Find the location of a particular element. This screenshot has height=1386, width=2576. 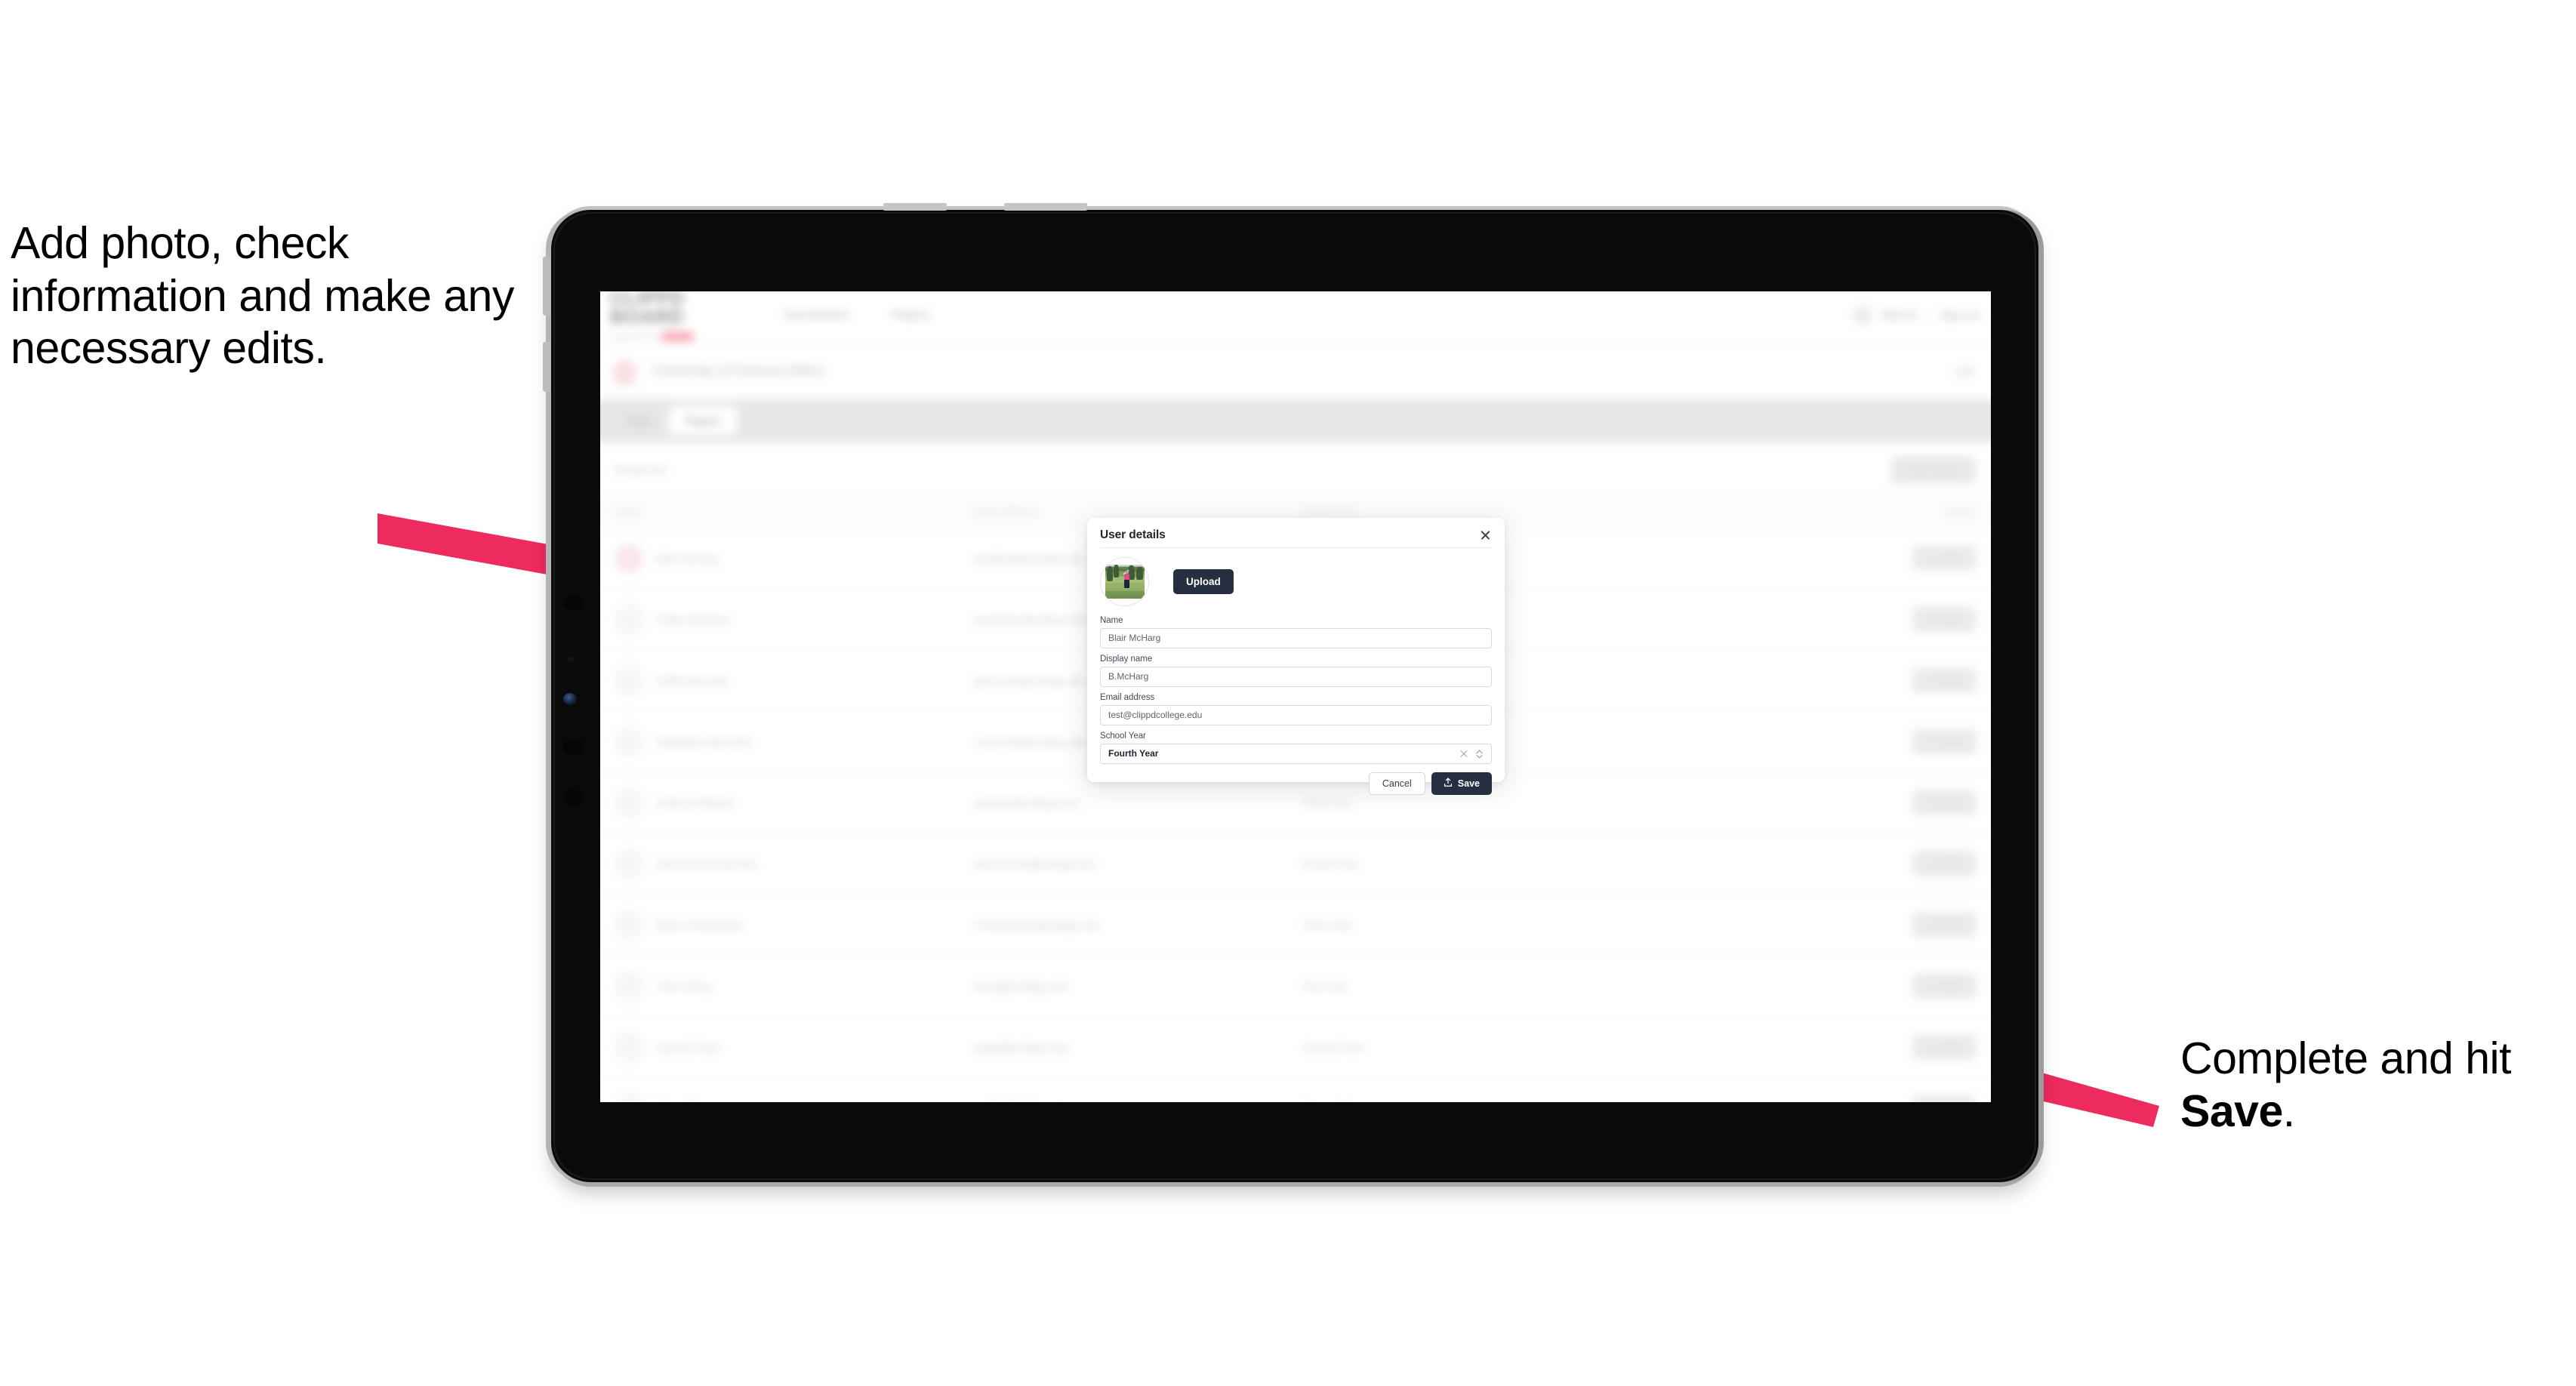

golfer-legs-icon is located at coordinates (1126, 584).